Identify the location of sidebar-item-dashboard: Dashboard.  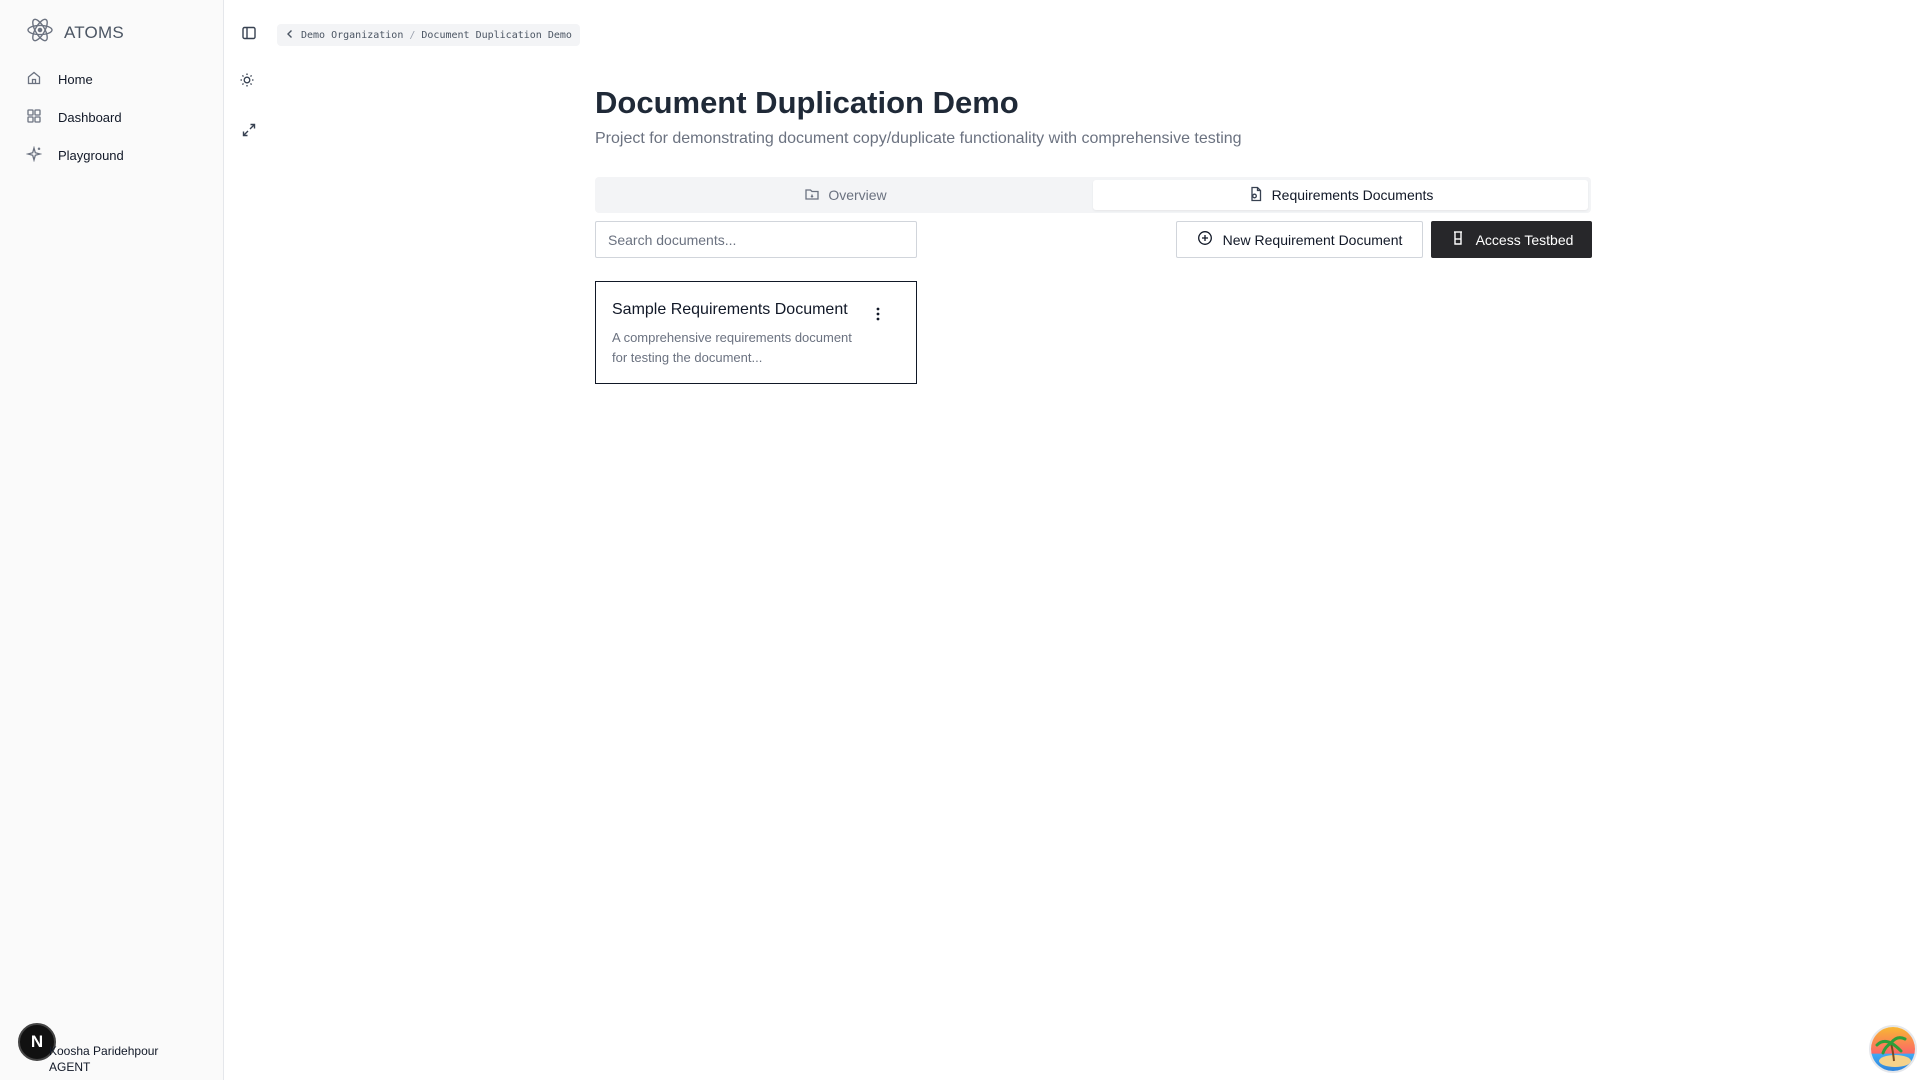
(112, 117).